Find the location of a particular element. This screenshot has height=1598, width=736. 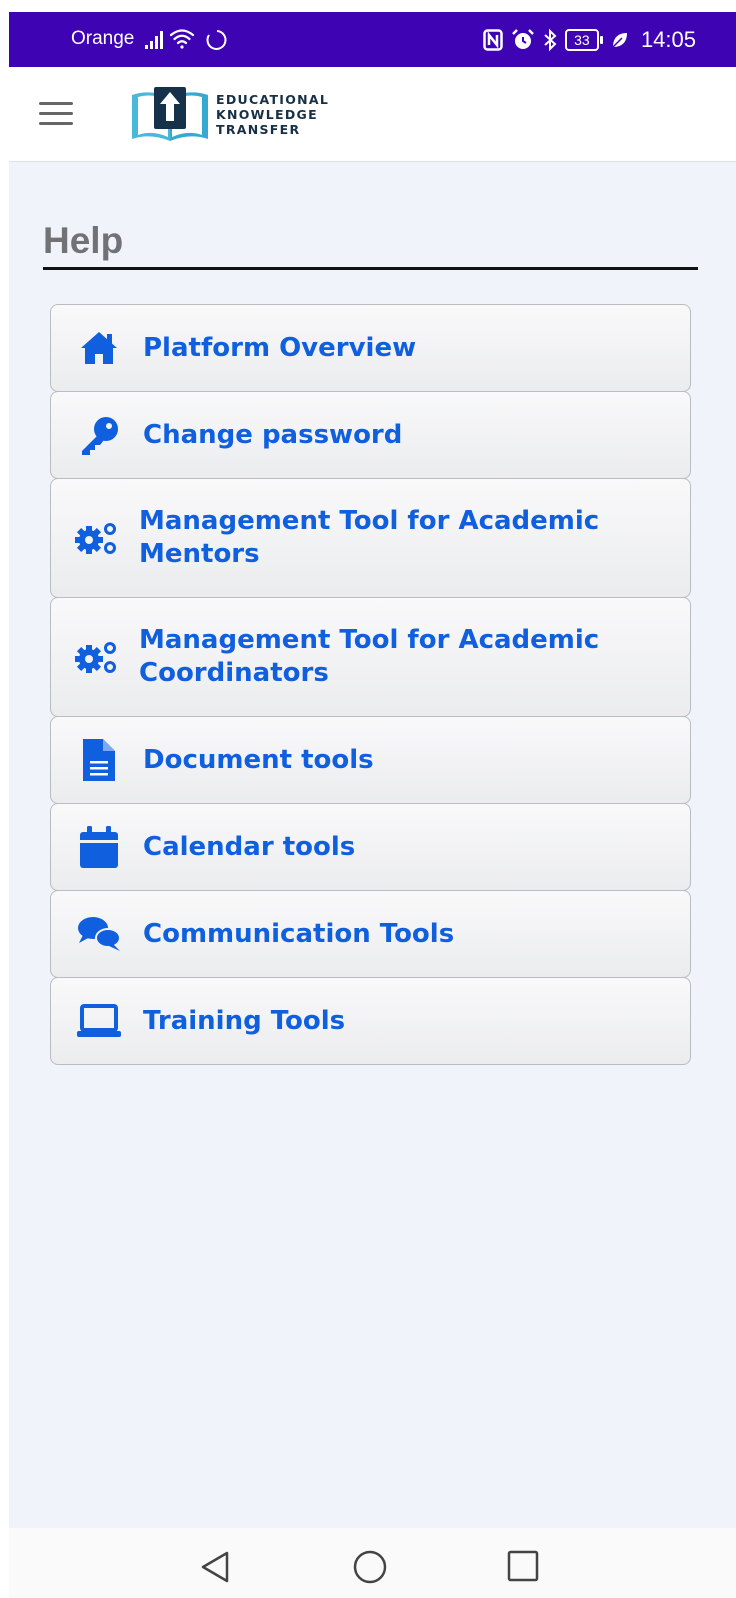

signal-wifi-sync-icons is located at coordinates (186, 39).